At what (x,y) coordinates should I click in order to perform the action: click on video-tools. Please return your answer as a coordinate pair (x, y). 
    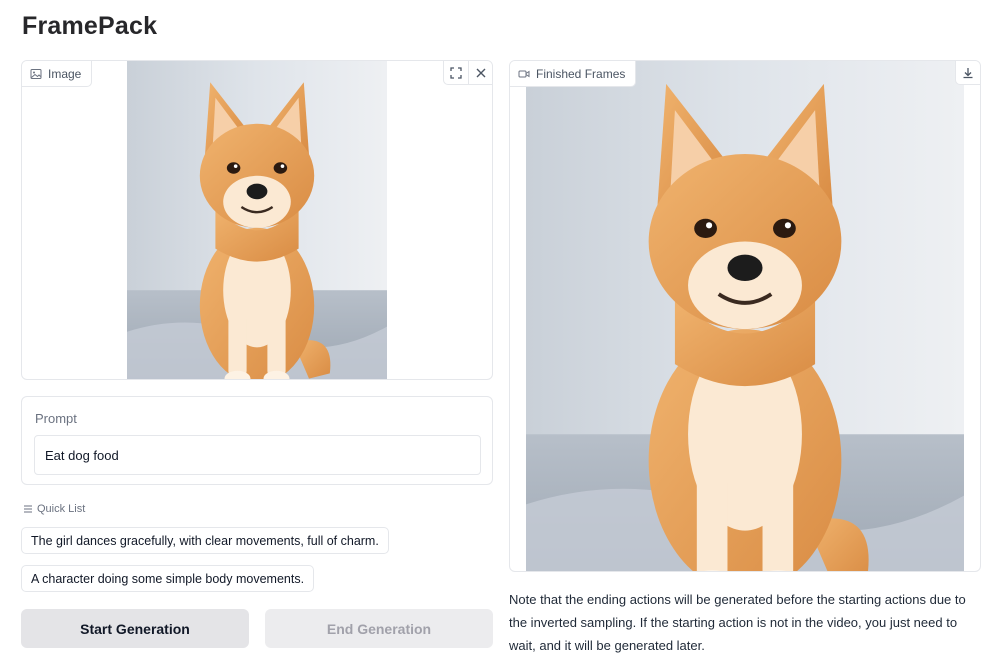
    Looking at the image, I should click on (967, 73).